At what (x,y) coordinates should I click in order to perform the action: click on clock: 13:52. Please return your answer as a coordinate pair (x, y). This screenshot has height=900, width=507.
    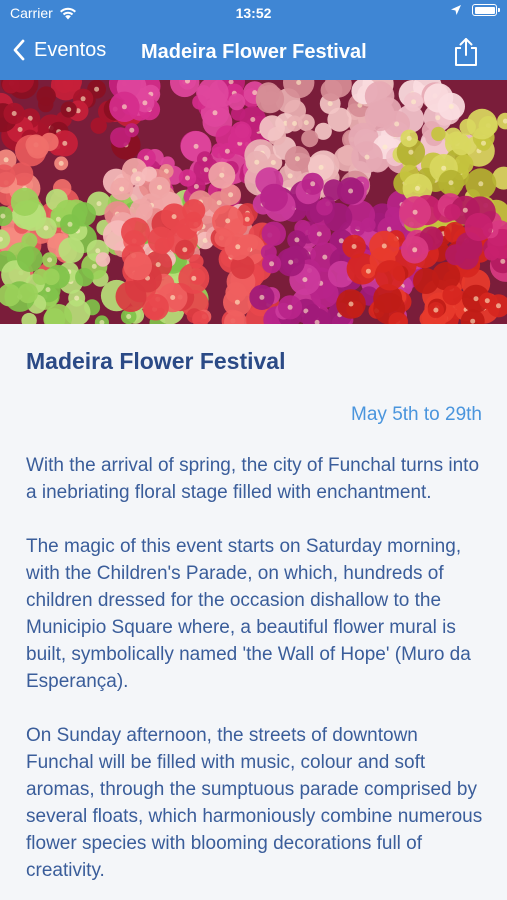
    Looking at the image, I should click on (253, 13).